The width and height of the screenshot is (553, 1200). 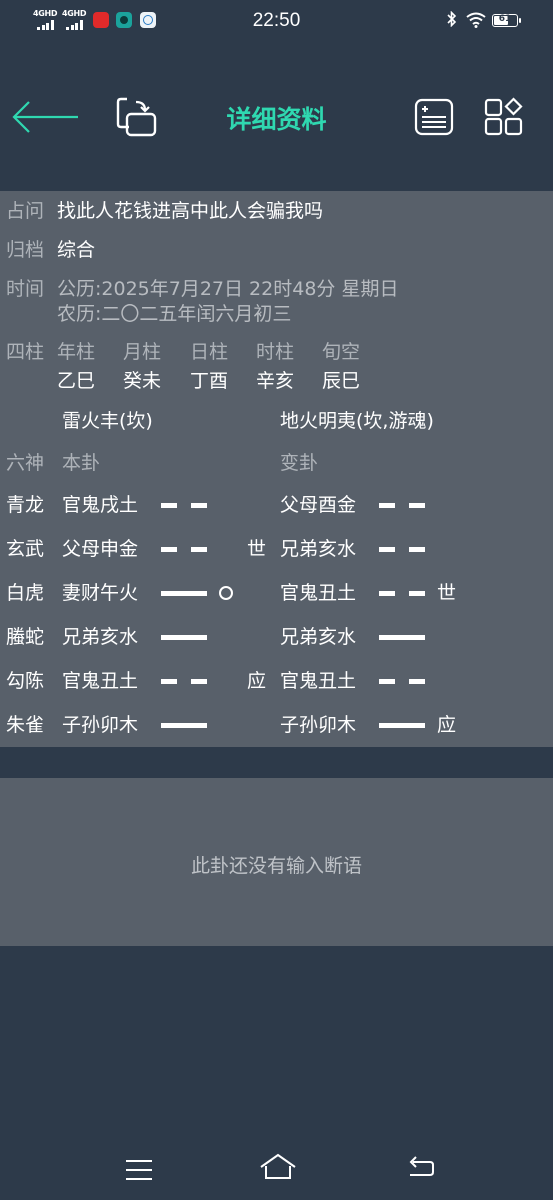 I want to click on judgment-panel: 此卦还没有输入断语, so click(x=276, y=862).